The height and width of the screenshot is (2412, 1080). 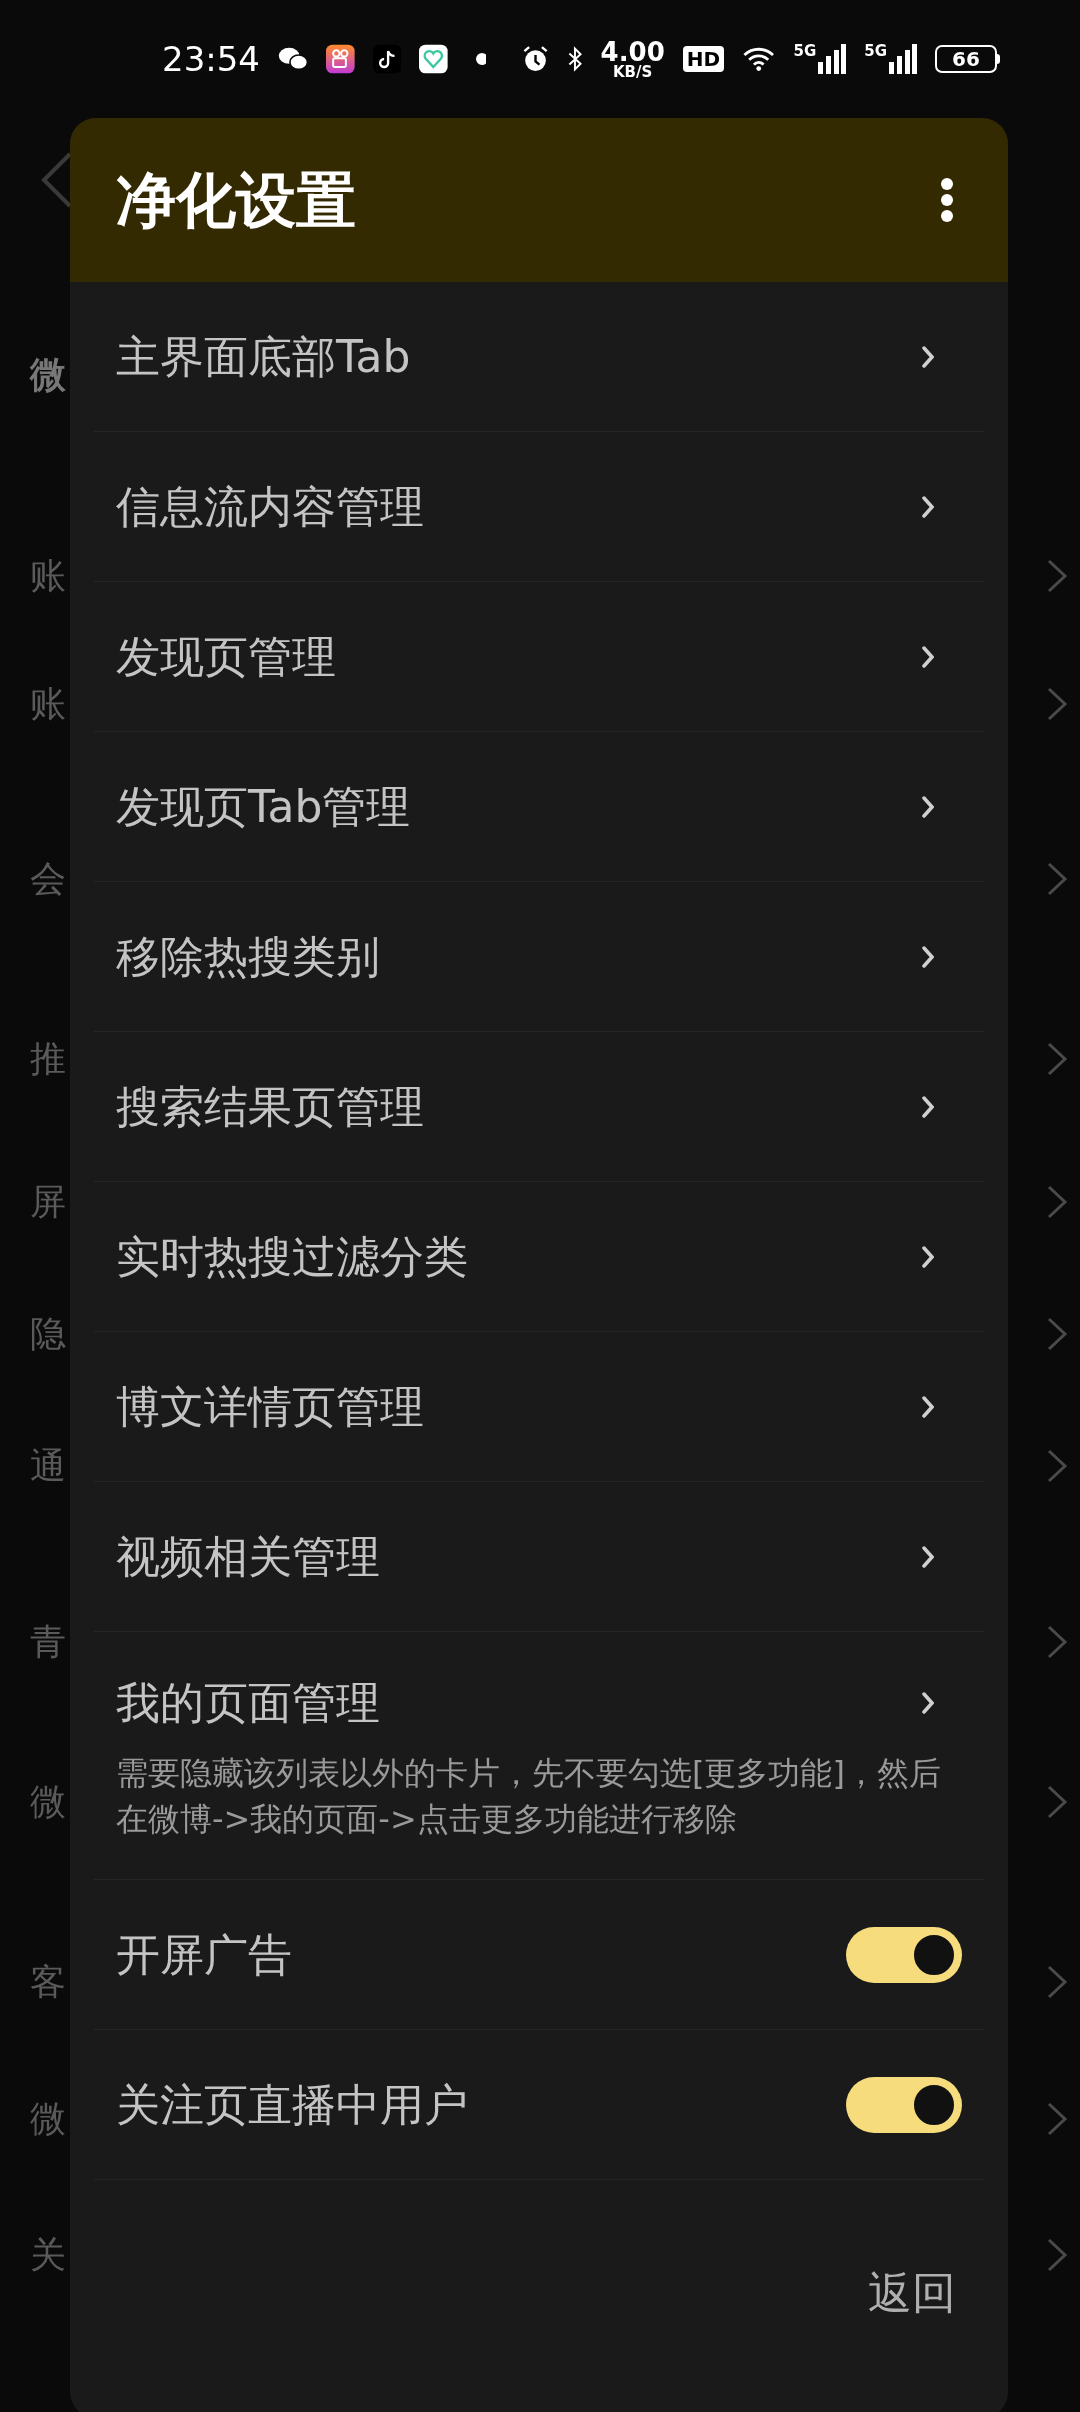 I want to click on setting-label: 隐, so click(x=48, y=1334).